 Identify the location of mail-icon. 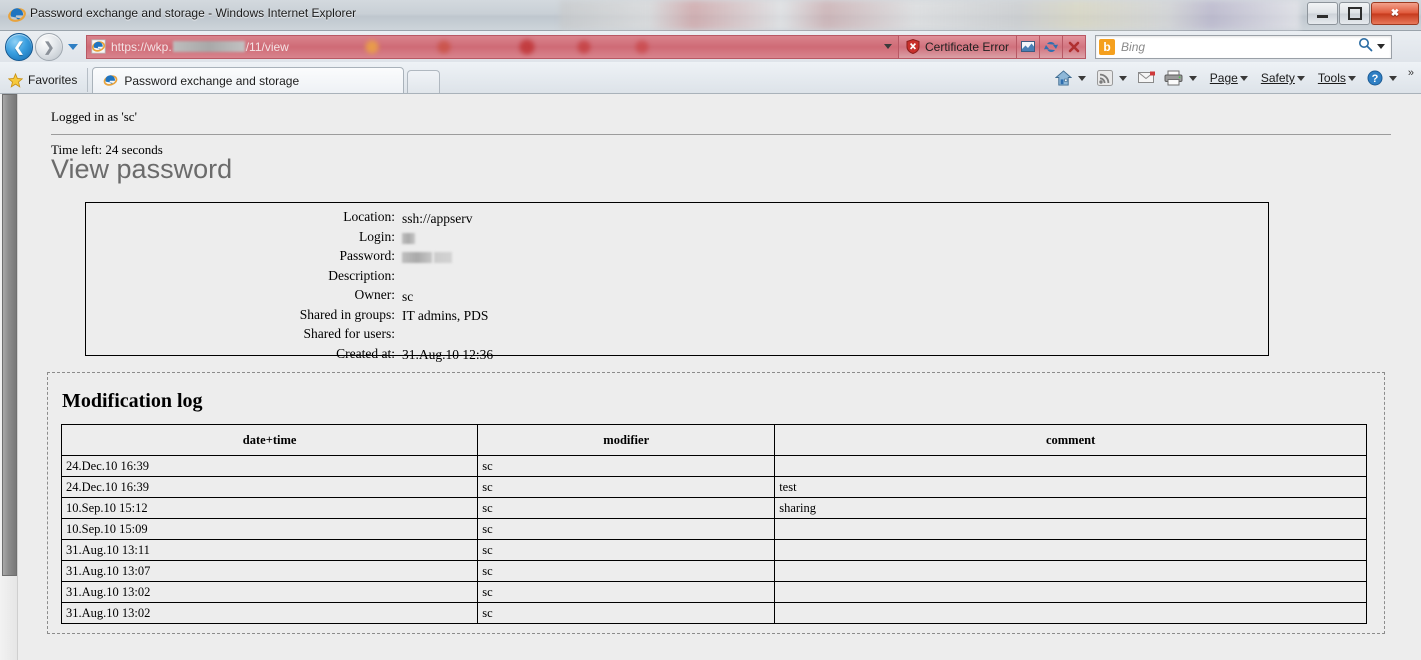
(1146, 78).